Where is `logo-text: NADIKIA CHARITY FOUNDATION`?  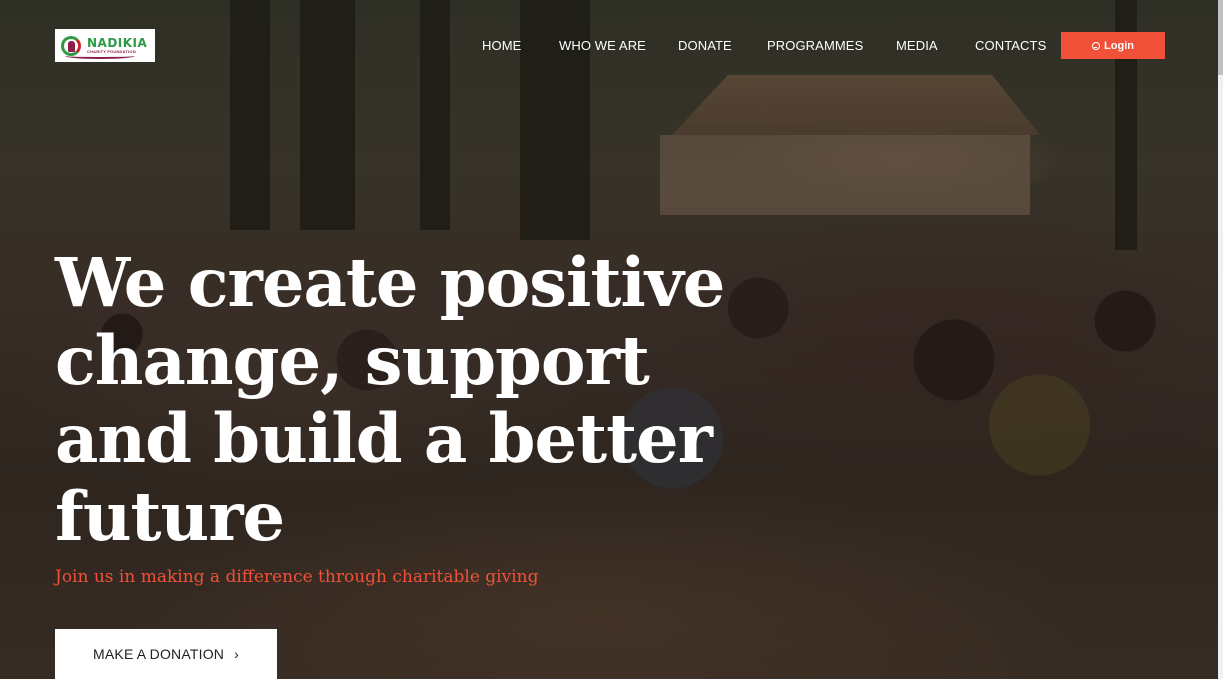 logo-text: NADIKIA CHARITY FOUNDATION is located at coordinates (117, 45).